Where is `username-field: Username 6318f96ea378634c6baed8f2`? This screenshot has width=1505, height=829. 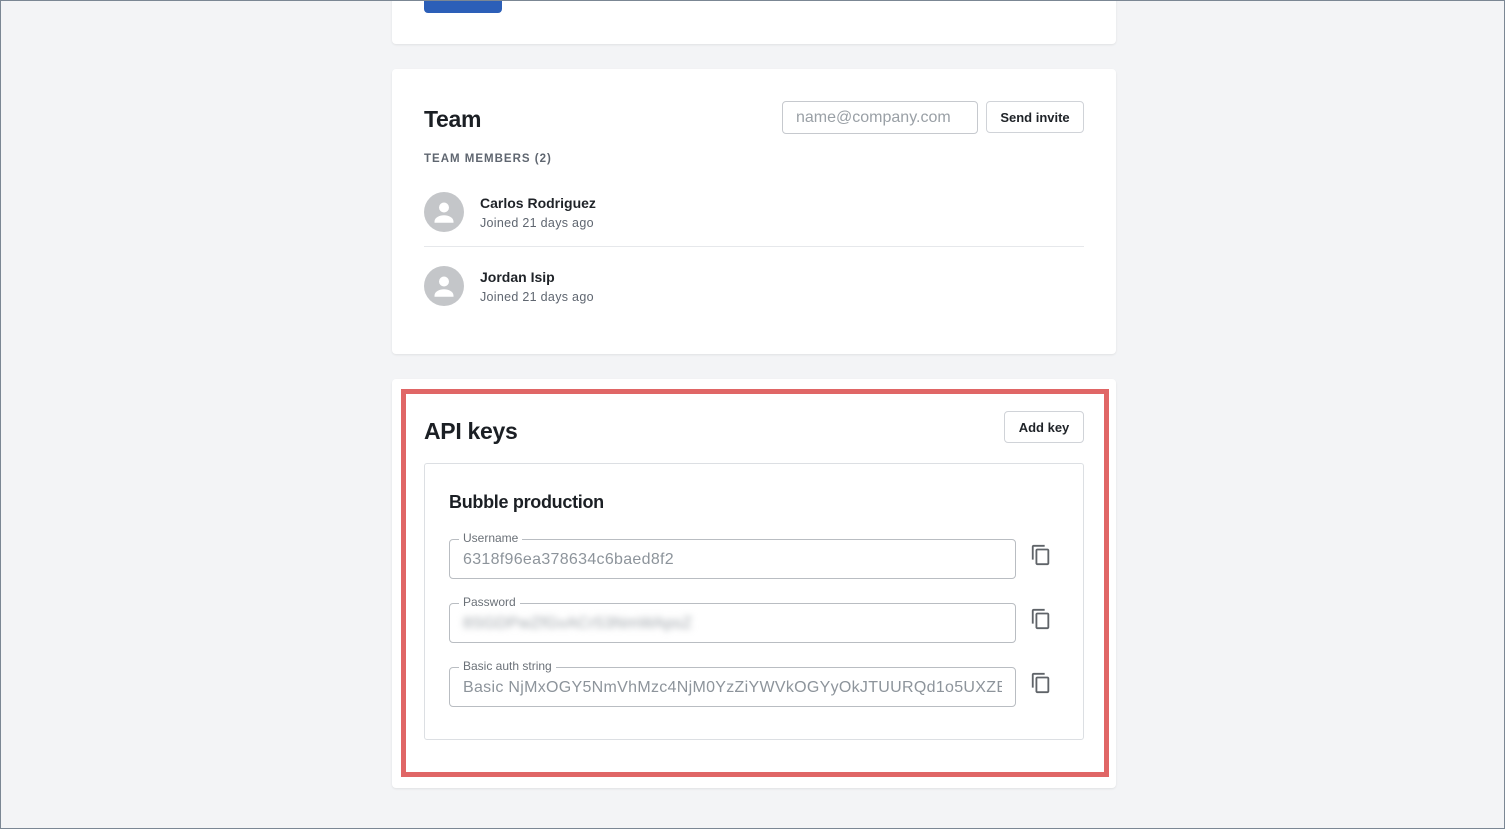 username-field: Username 6318f96ea378634c6baed8f2 is located at coordinates (732, 555).